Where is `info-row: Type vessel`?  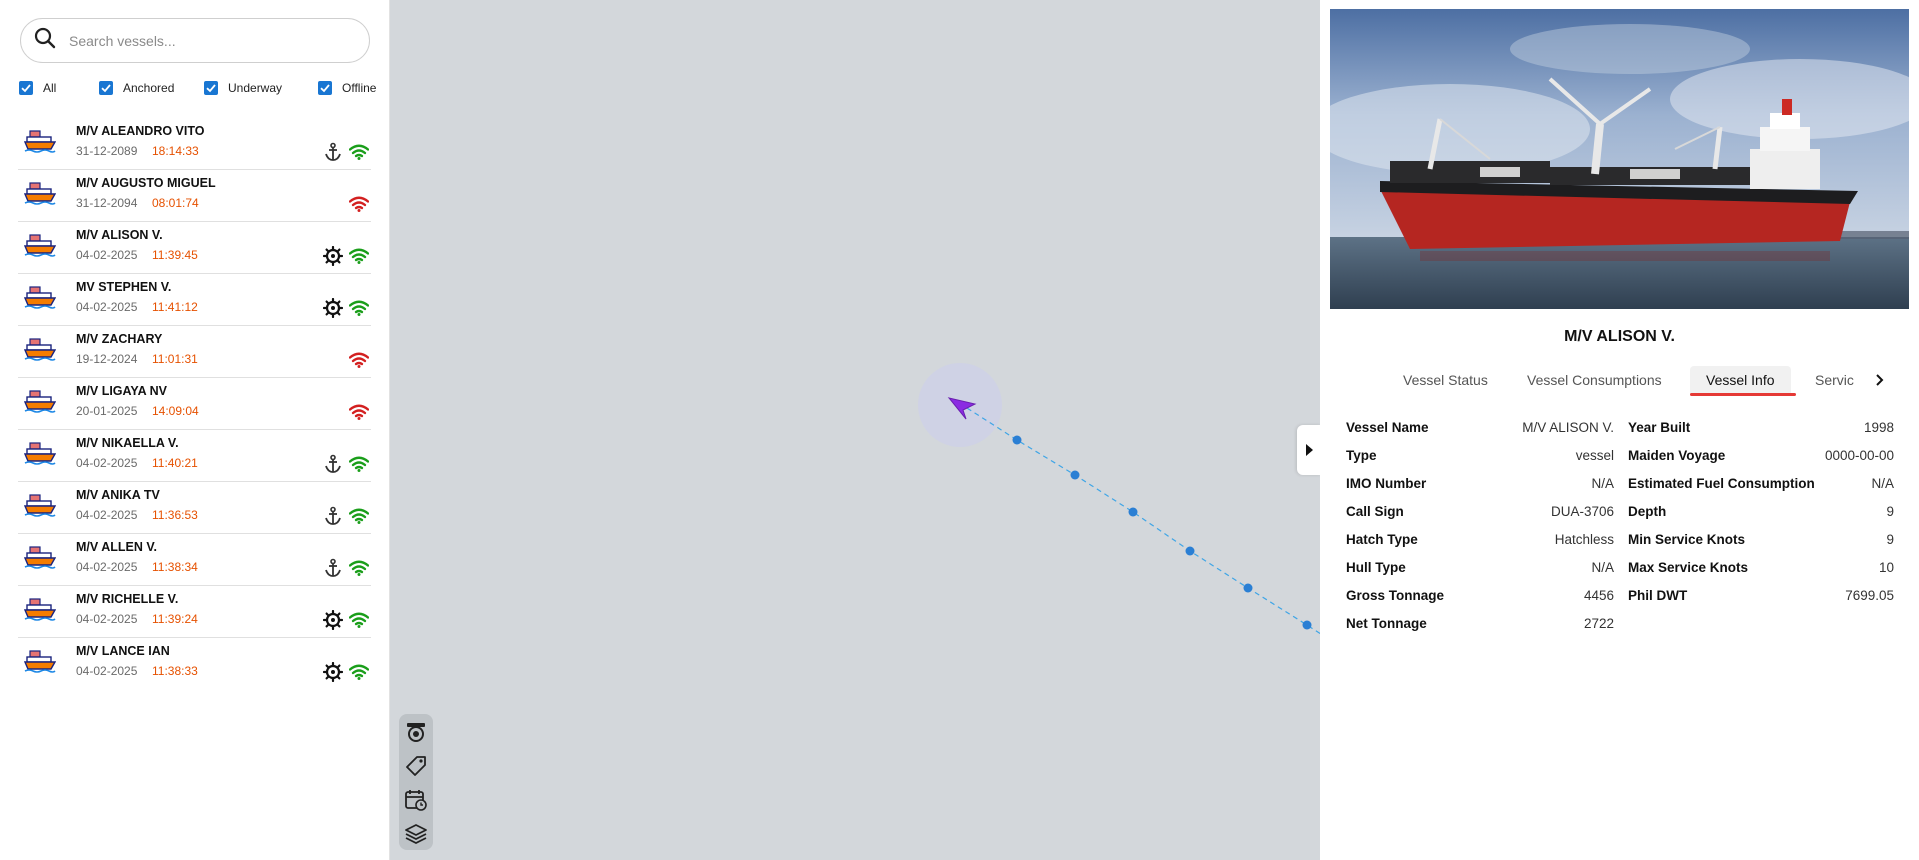 info-row: Type vessel is located at coordinates (1480, 458).